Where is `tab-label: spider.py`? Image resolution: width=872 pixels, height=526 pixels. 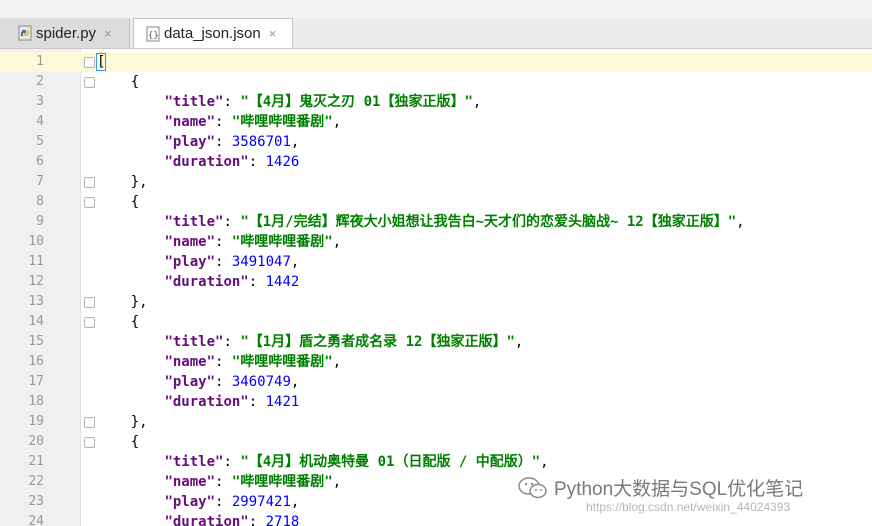
tab-label: spider.py is located at coordinates (66, 33).